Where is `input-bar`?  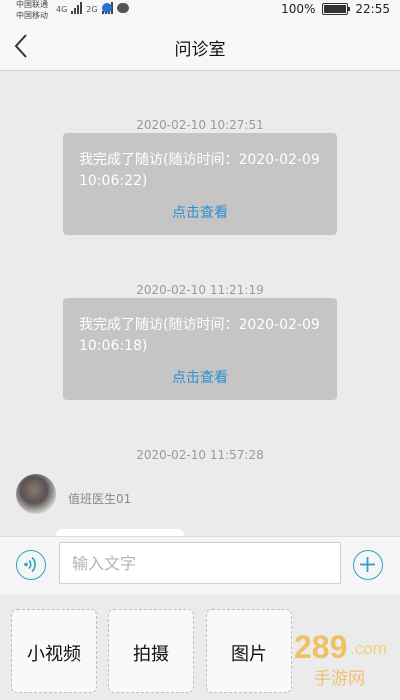 input-bar is located at coordinates (200, 565).